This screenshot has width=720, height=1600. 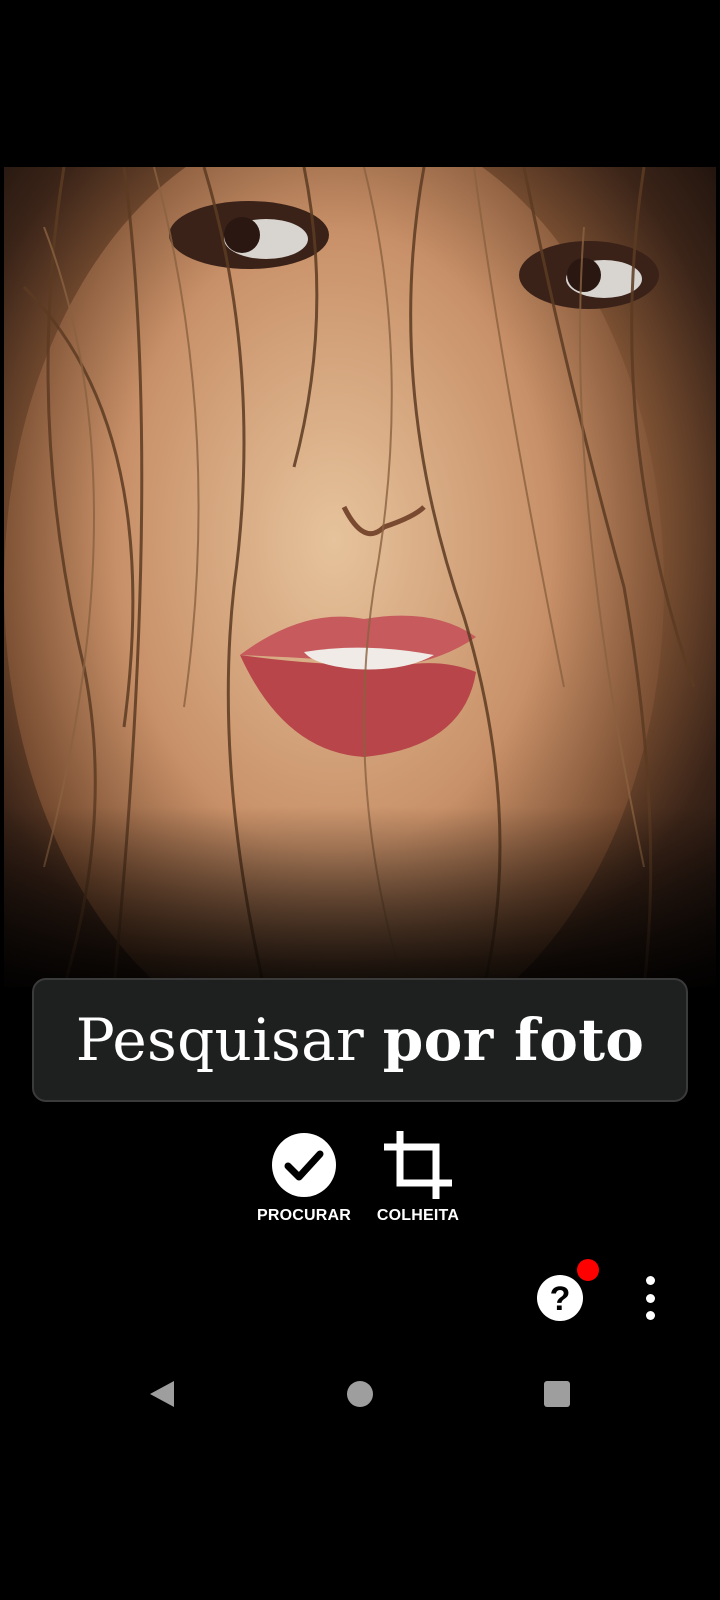 I want to click on nav-recents-button, so click(x=557, y=1394).